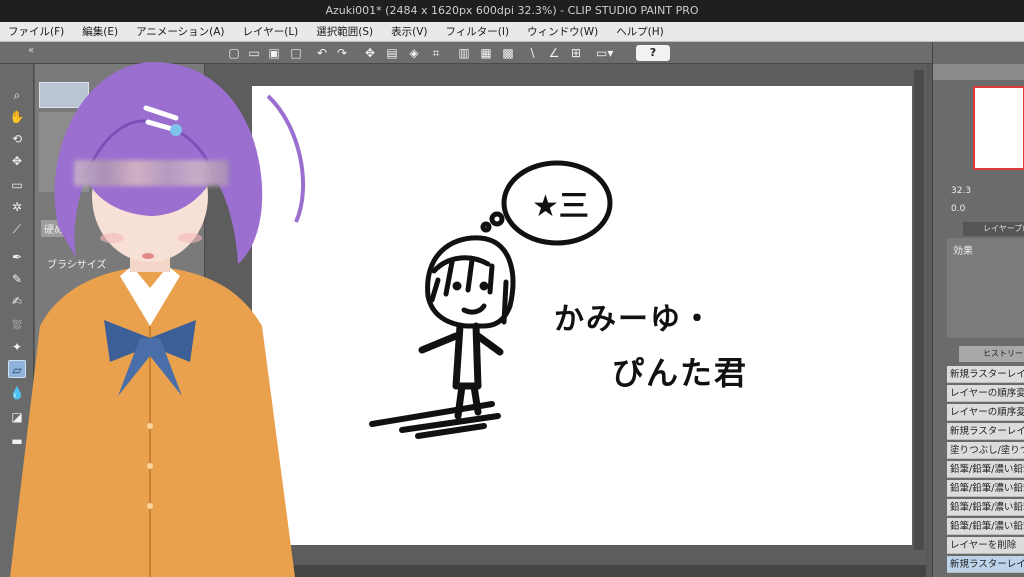 This screenshot has width=1024, height=577. Describe the element at coordinates (985, 564) in the screenshot. I see `history-item-selected: 新規ラスターレイヤー` at that location.